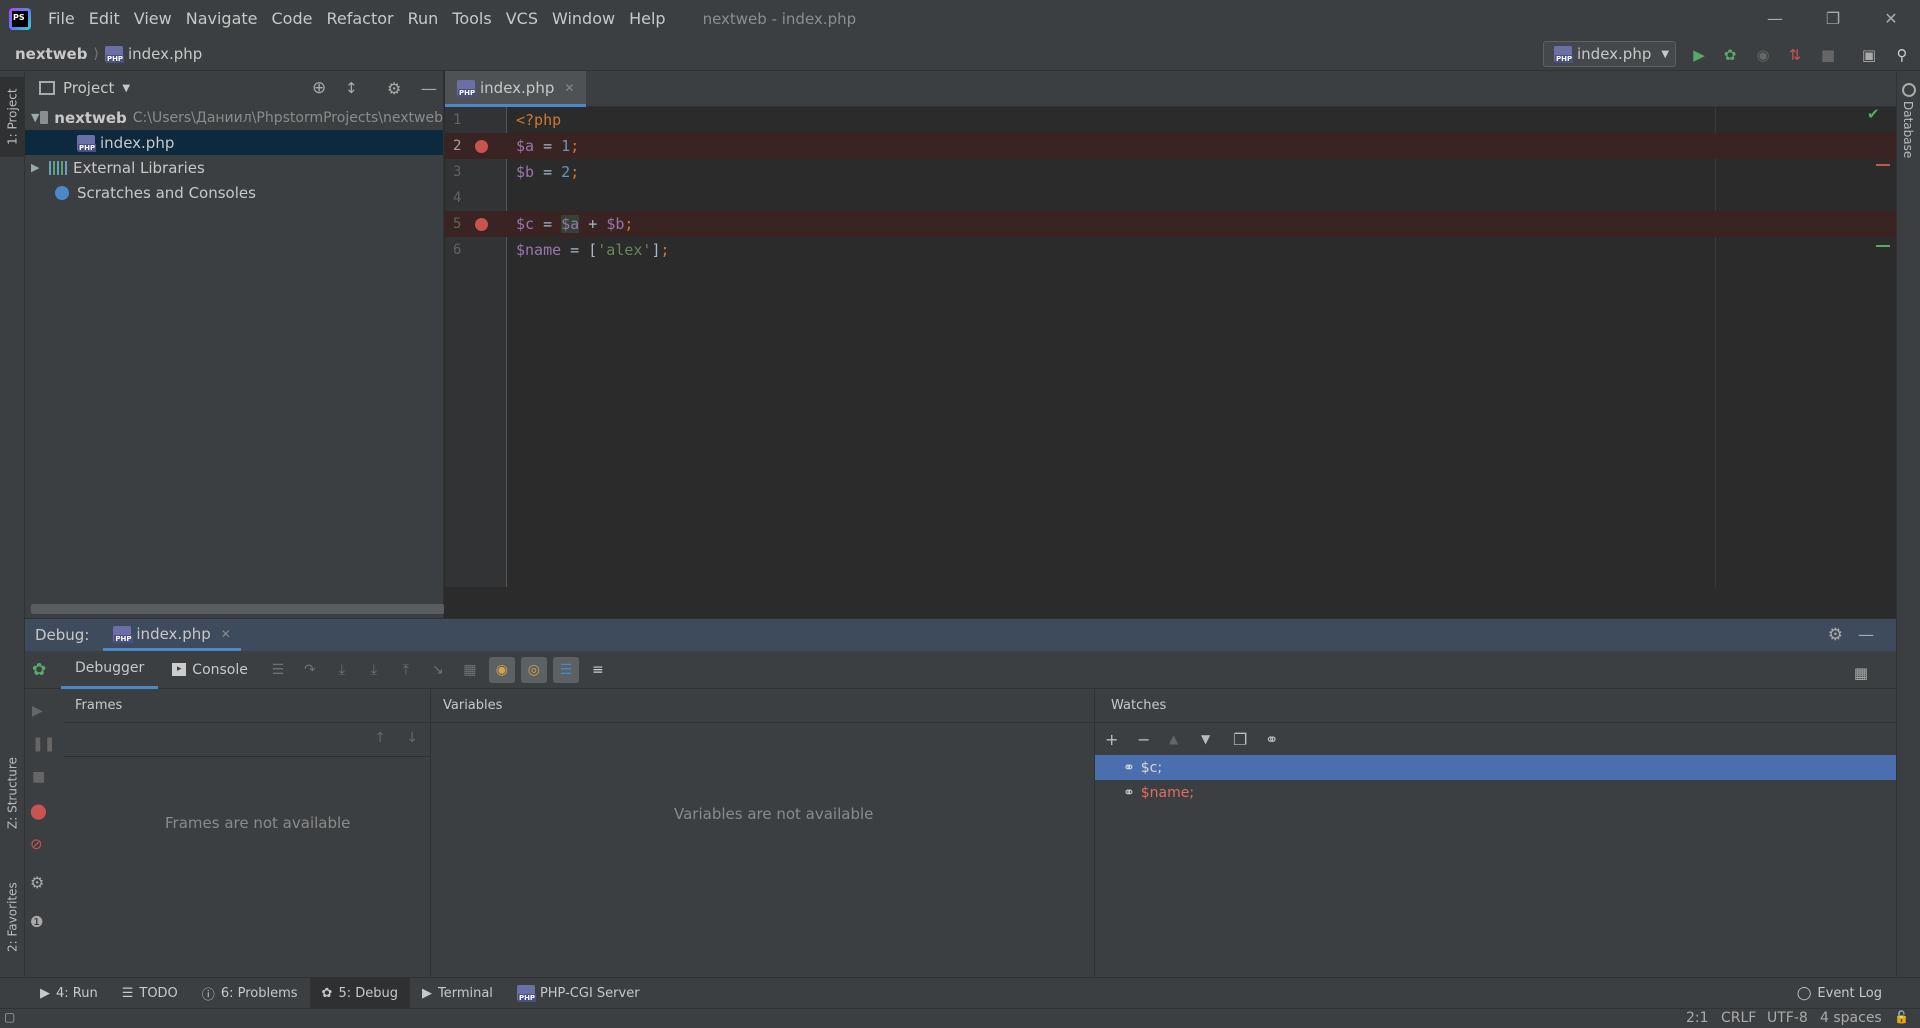 This screenshot has height=1028, width=1920. What do you see at coordinates (1873, 114) in the screenshot?
I see `inspection-ok-icon: ✔` at bounding box center [1873, 114].